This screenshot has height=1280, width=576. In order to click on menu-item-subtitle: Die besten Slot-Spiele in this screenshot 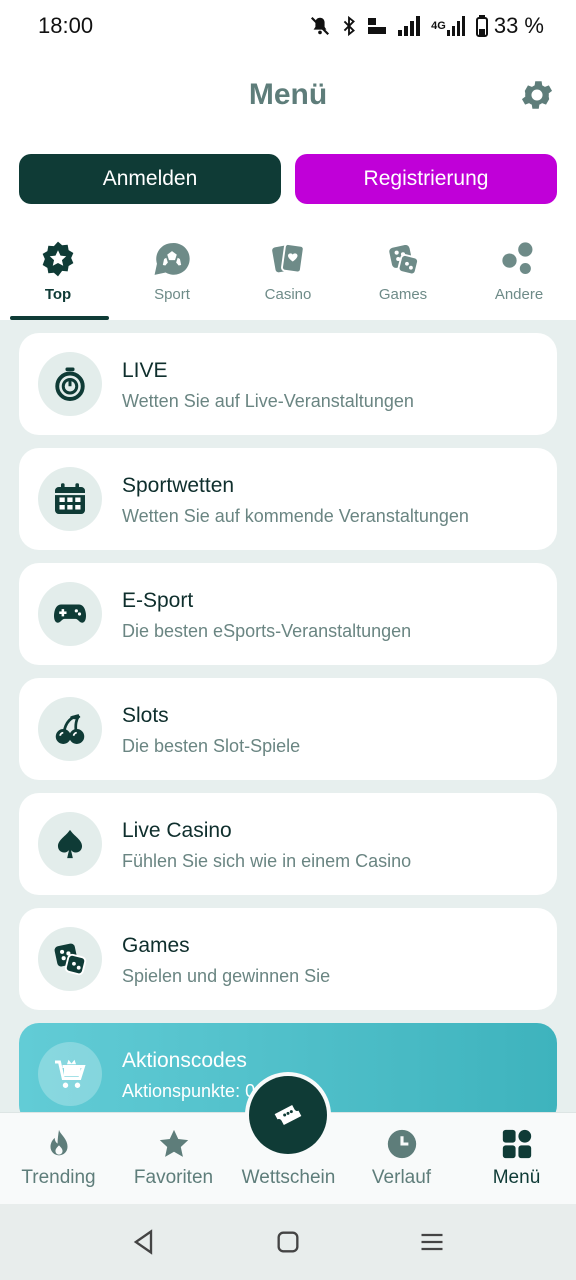, I will do `click(211, 746)`.